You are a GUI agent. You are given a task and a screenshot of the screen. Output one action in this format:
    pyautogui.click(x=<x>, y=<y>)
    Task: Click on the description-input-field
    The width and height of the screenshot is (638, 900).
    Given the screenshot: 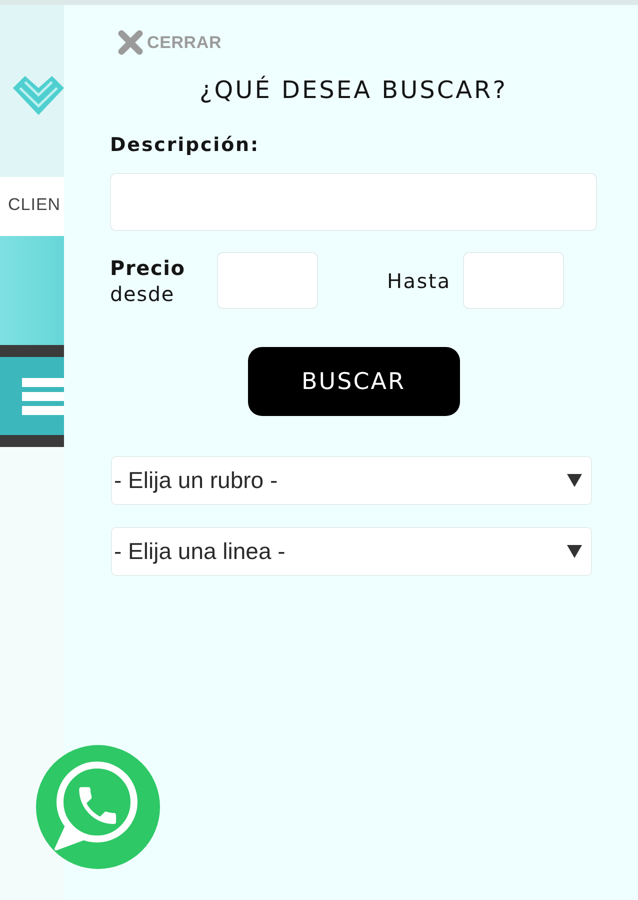 What is the action you would take?
    pyautogui.click(x=353, y=202)
    